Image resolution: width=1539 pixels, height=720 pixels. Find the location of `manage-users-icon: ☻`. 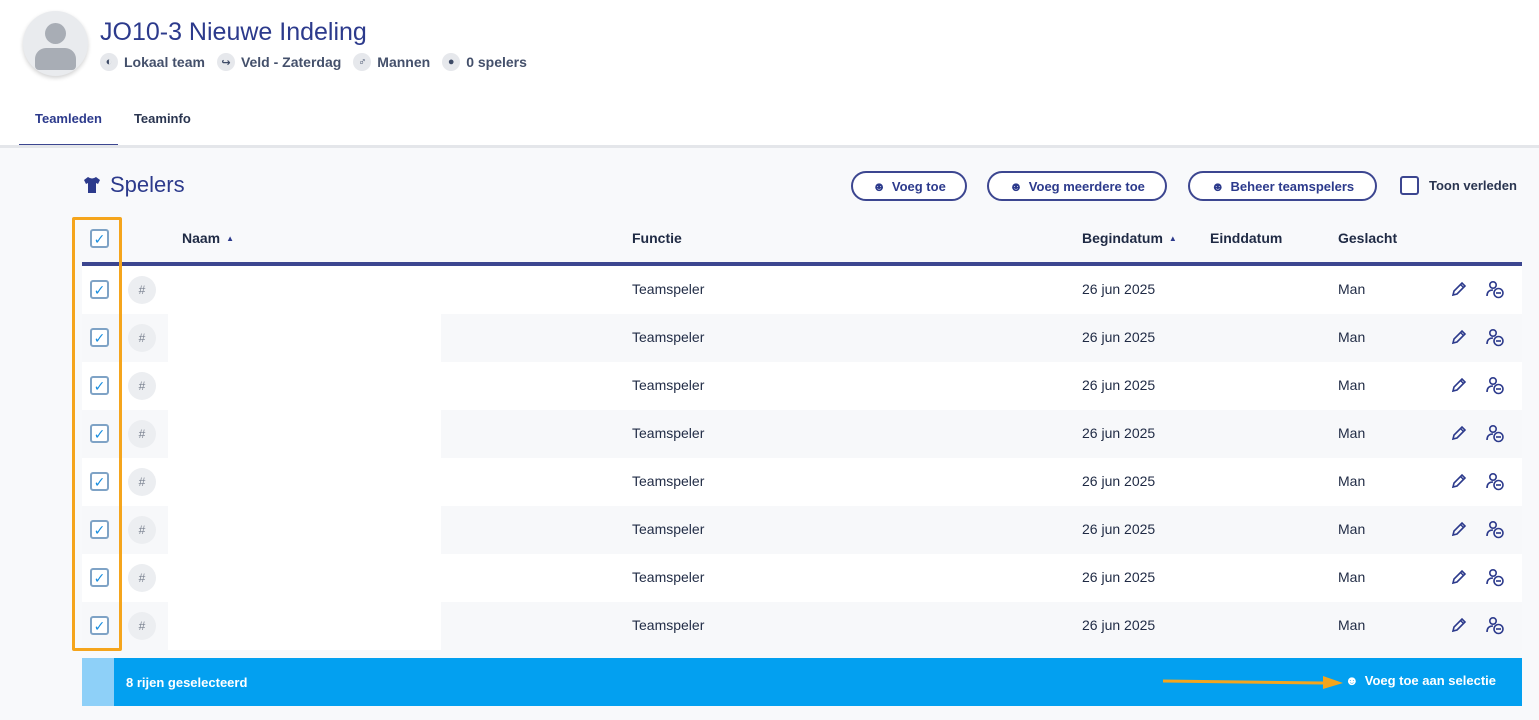

manage-users-icon: ☻ is located at coordinates (1217, 186).